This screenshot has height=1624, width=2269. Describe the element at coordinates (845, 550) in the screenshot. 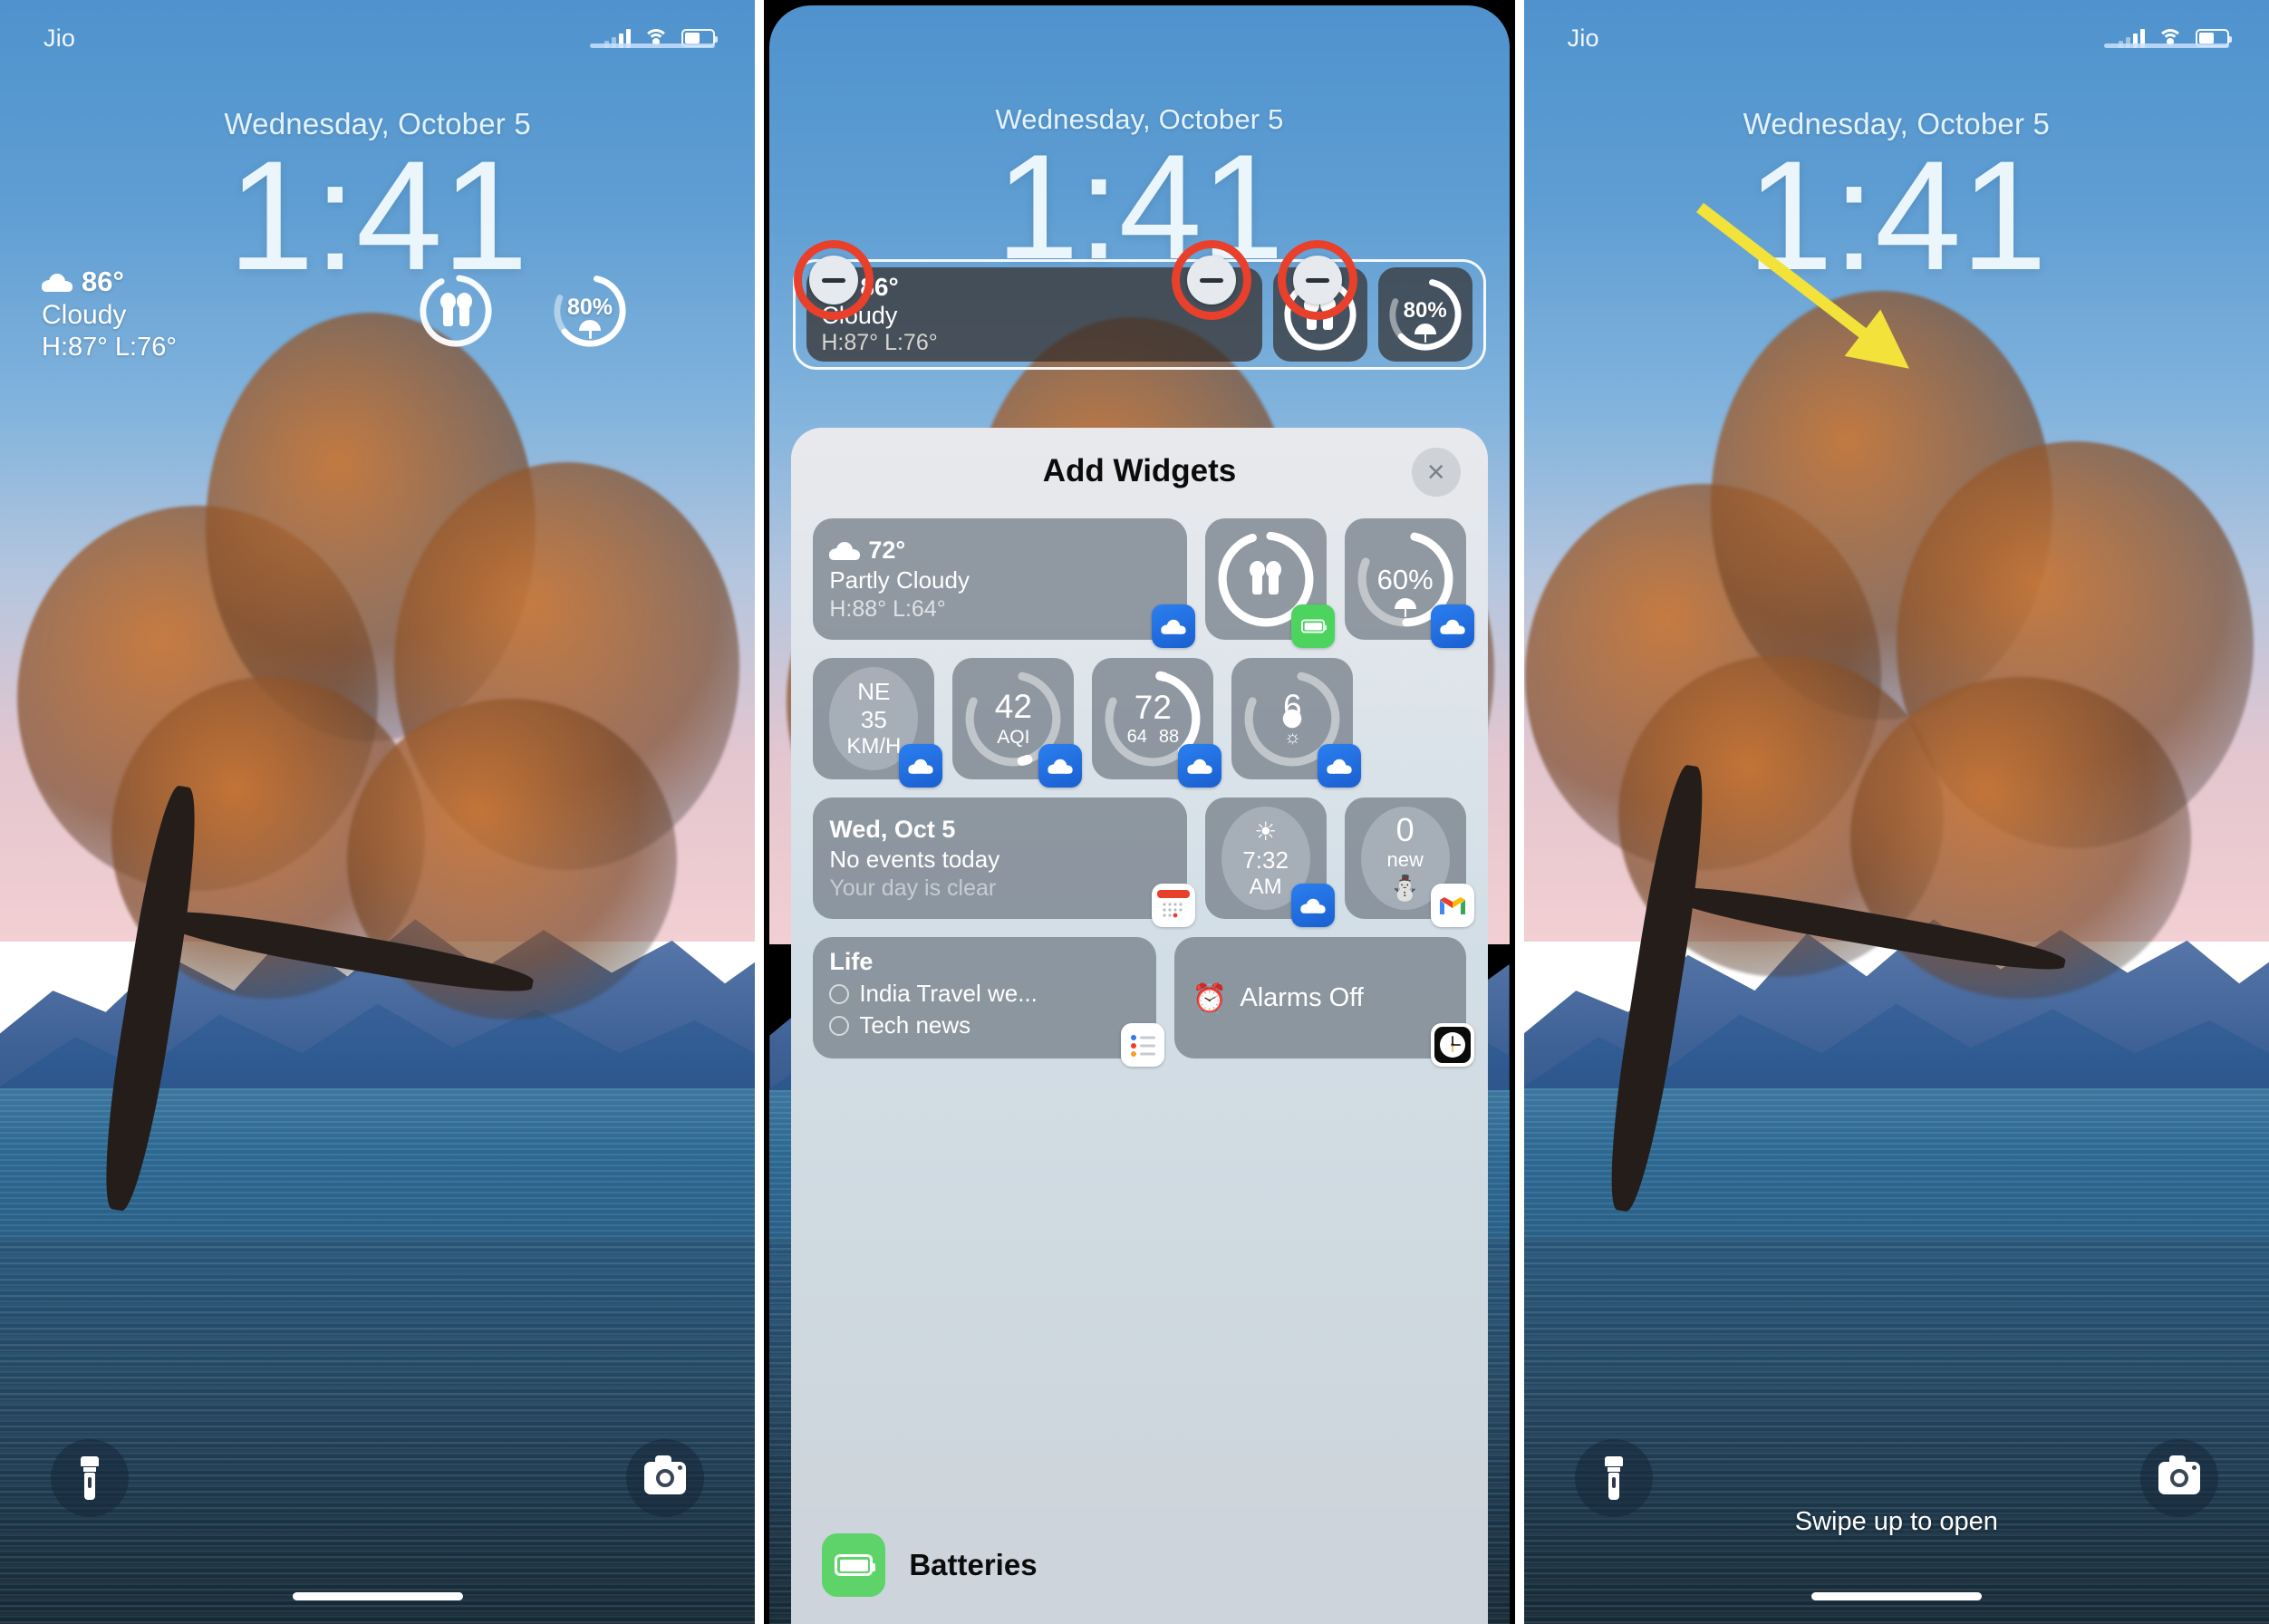

I see `partly-cloudy-icon` at that location.